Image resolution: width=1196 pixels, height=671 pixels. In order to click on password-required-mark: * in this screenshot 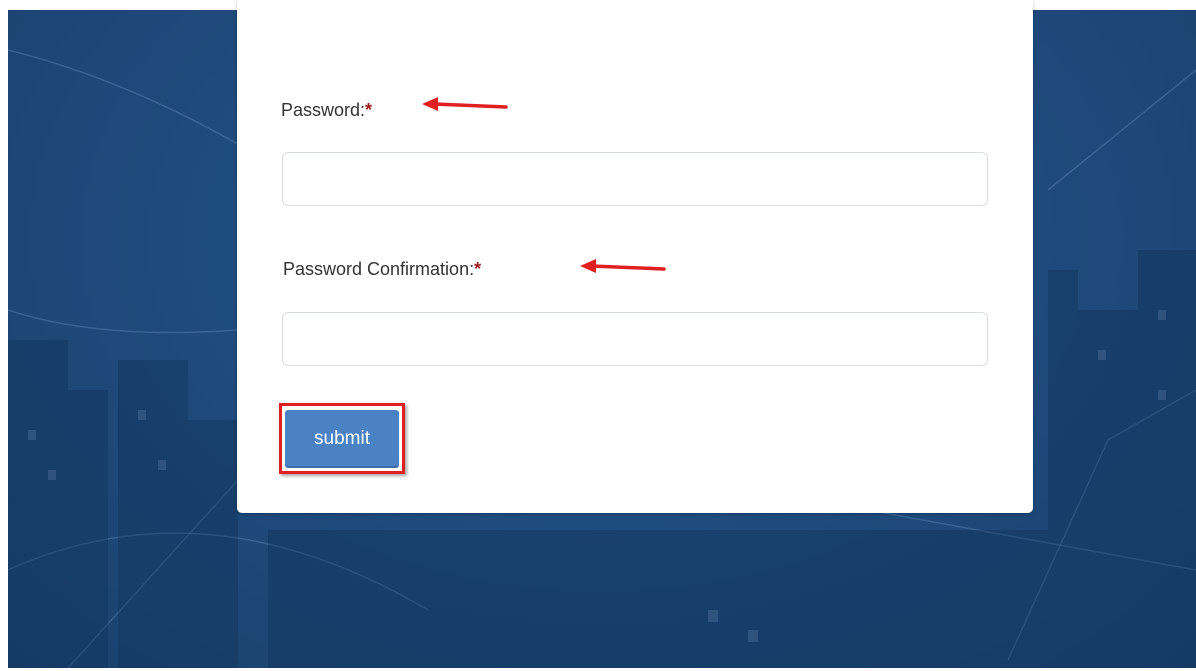, I will do `click(369, 110)`.